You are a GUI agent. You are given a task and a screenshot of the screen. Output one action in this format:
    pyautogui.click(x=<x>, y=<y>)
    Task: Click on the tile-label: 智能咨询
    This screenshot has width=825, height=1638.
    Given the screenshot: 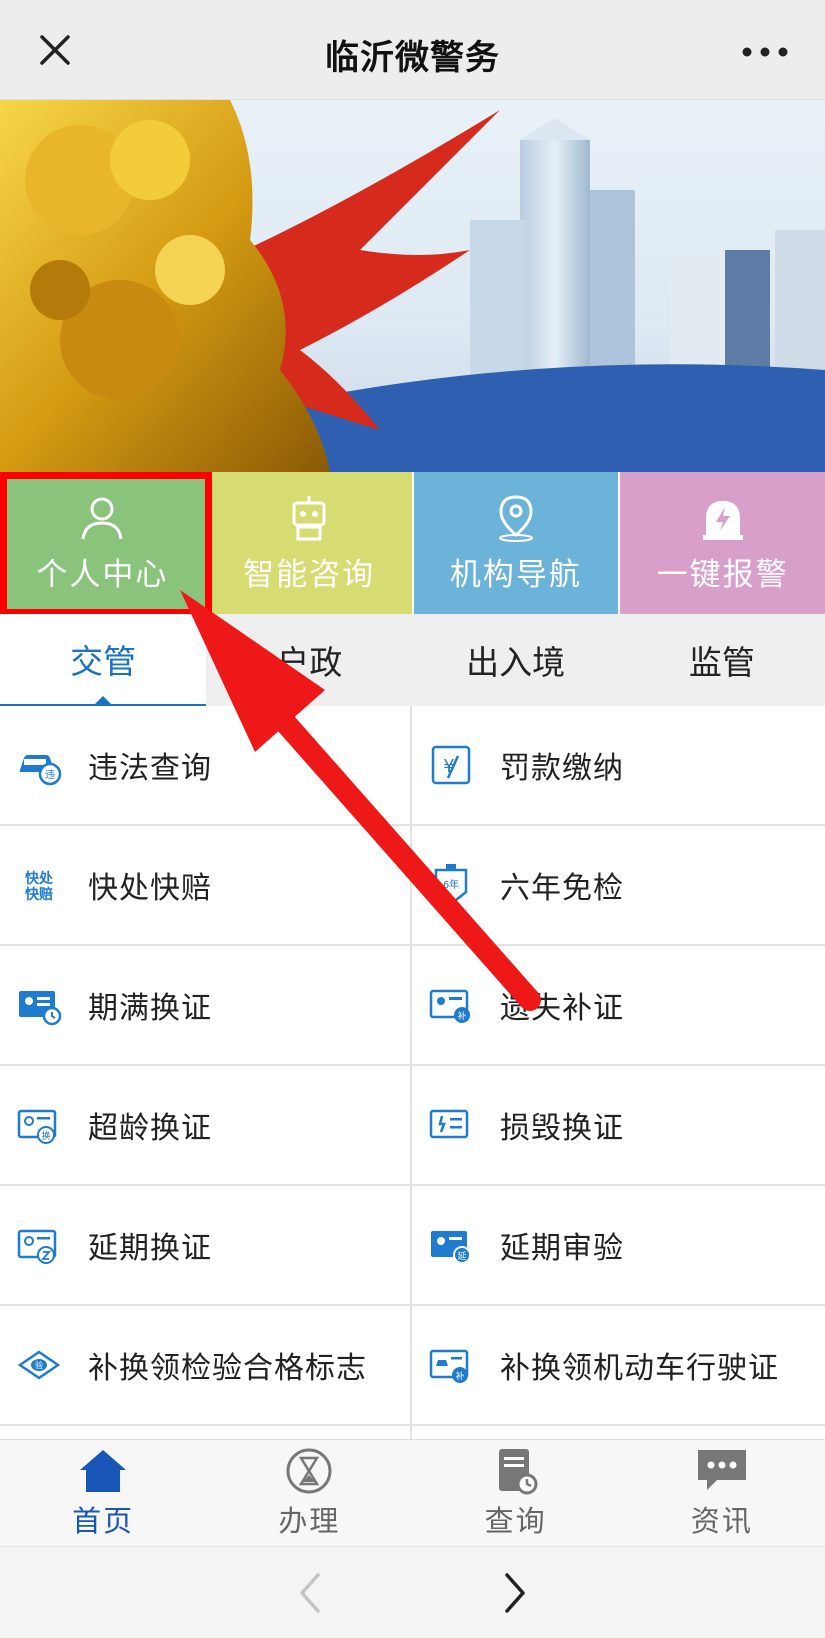 What is the action you would take?
    pyautogui.click(x=309, y=574)
    